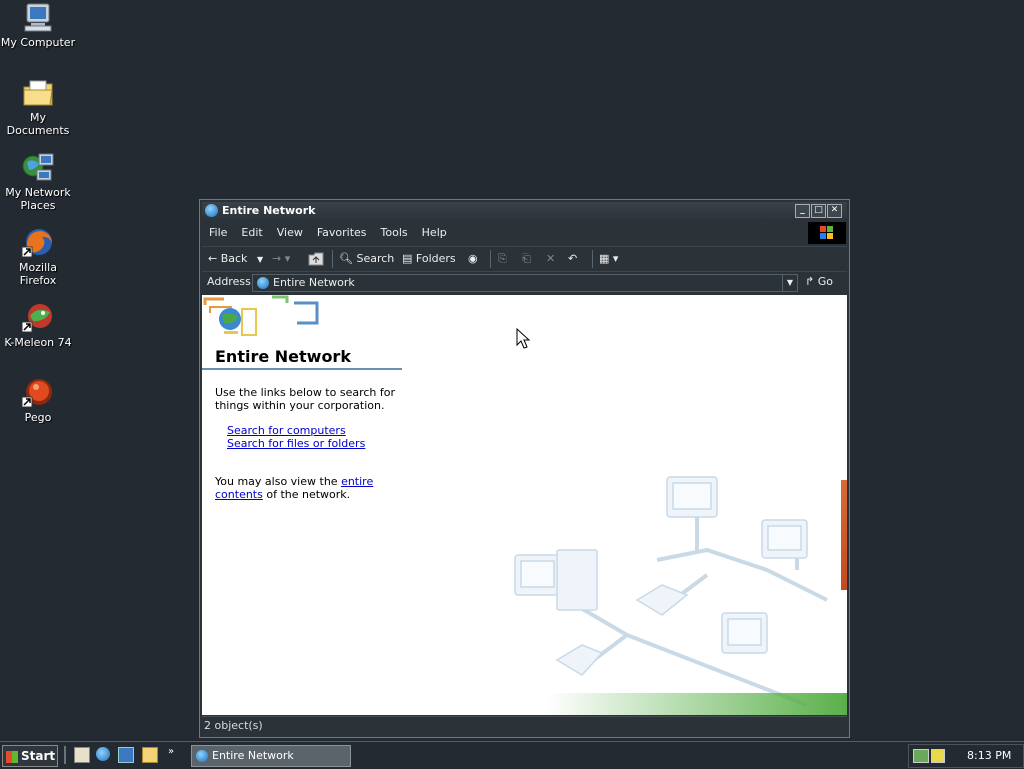  I want to click on history-icon: ◉, so click(473, 259).